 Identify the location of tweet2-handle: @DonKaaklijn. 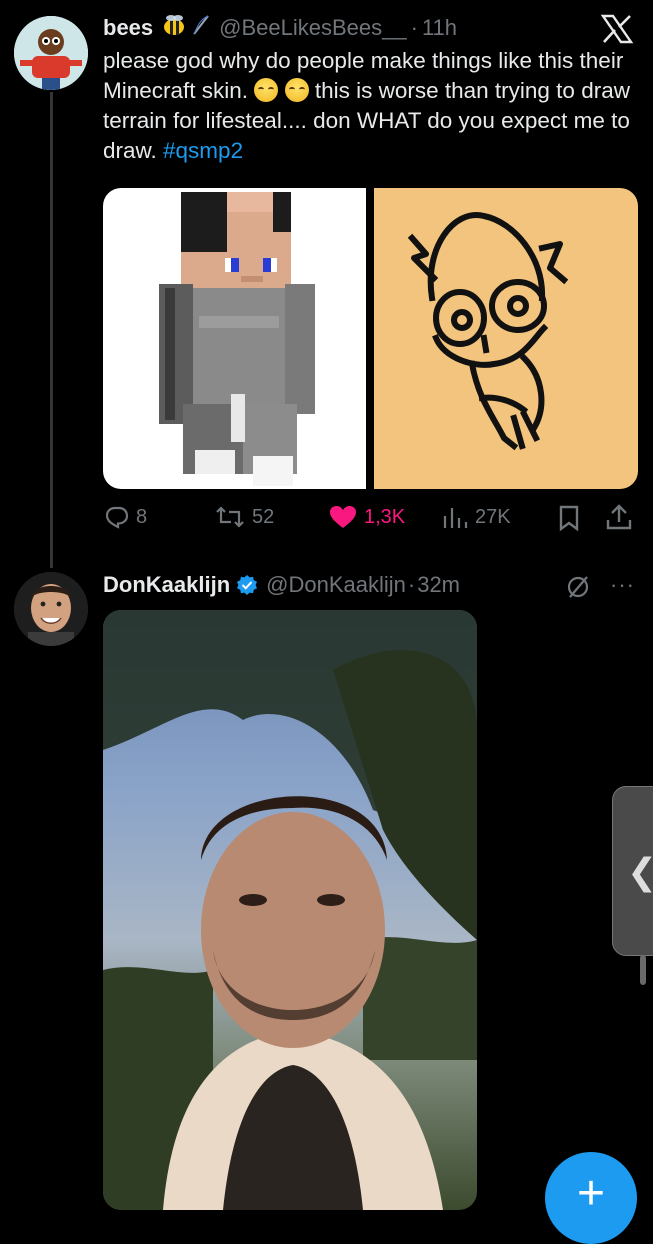
(336, 585).